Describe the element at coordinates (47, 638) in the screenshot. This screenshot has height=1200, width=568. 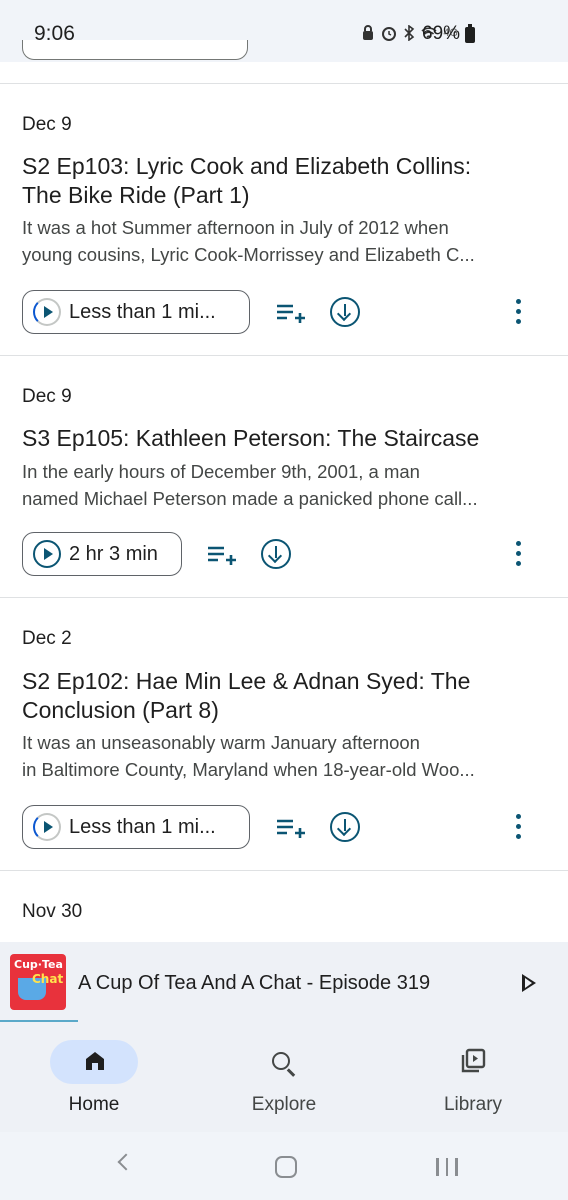
I see `episode-date: Dec 2` at that location.